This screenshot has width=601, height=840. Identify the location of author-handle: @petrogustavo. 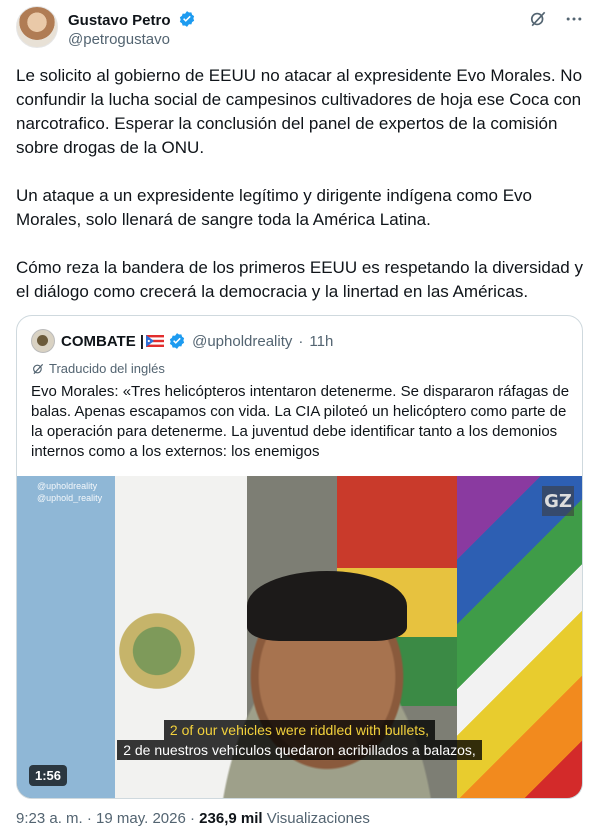
(119, 39).